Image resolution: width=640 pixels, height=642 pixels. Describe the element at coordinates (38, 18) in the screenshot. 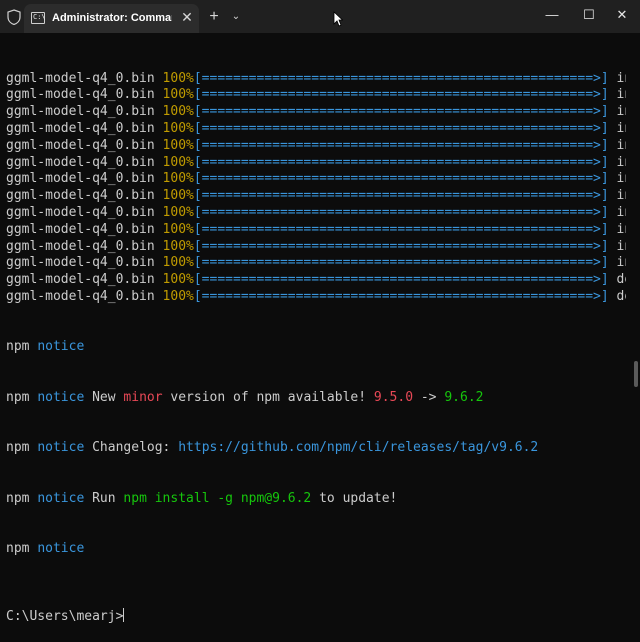

I see `terminal-icon: C:\` at that location.